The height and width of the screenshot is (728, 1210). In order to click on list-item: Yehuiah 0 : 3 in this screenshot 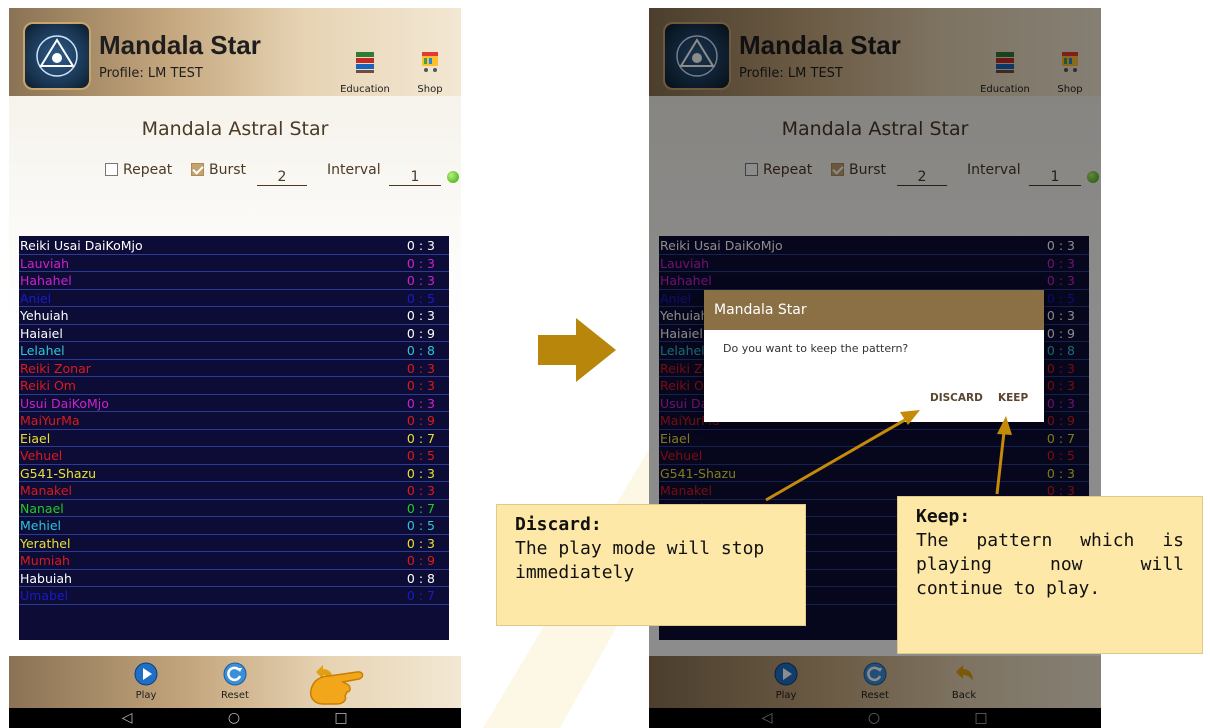, I will do `click(234, 316)`.